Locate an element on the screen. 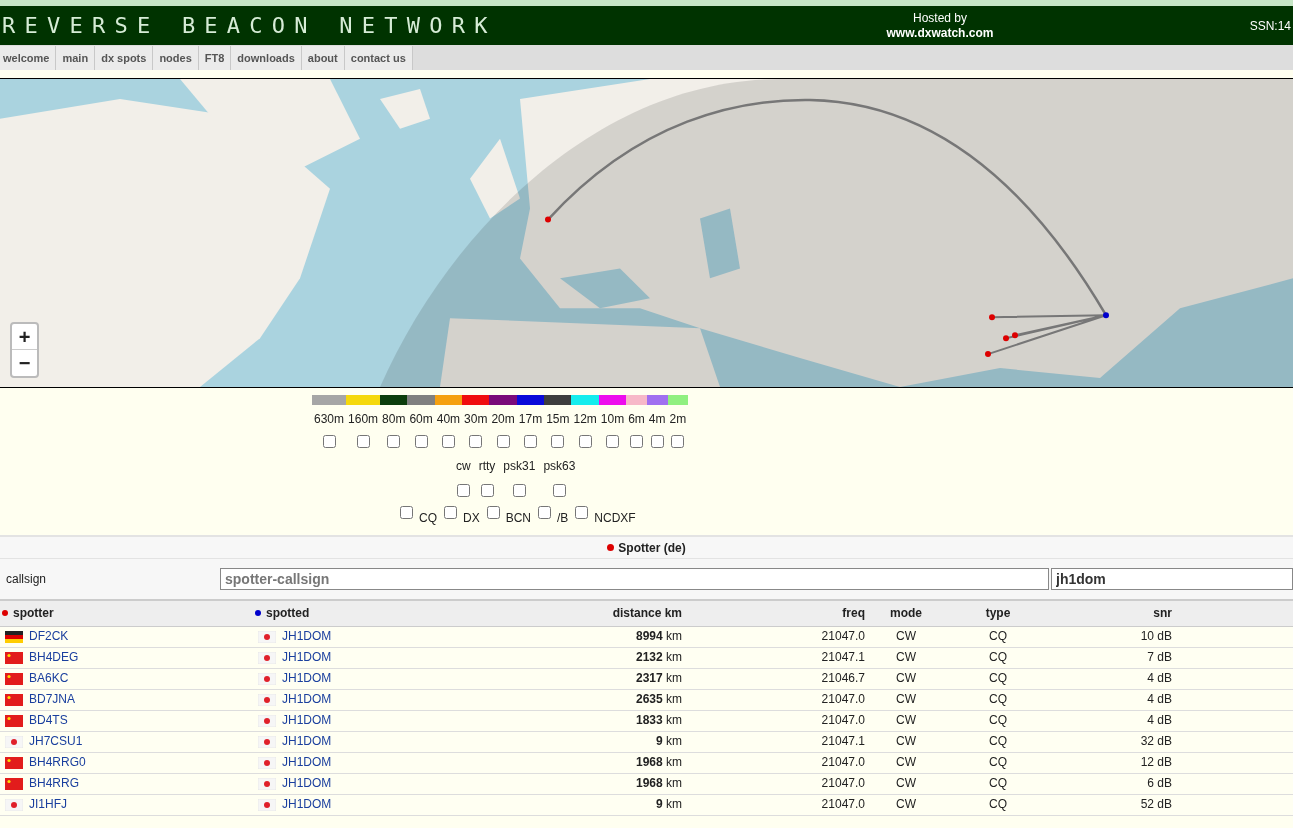  band-label: 60m is located at coordinates (421, 419).